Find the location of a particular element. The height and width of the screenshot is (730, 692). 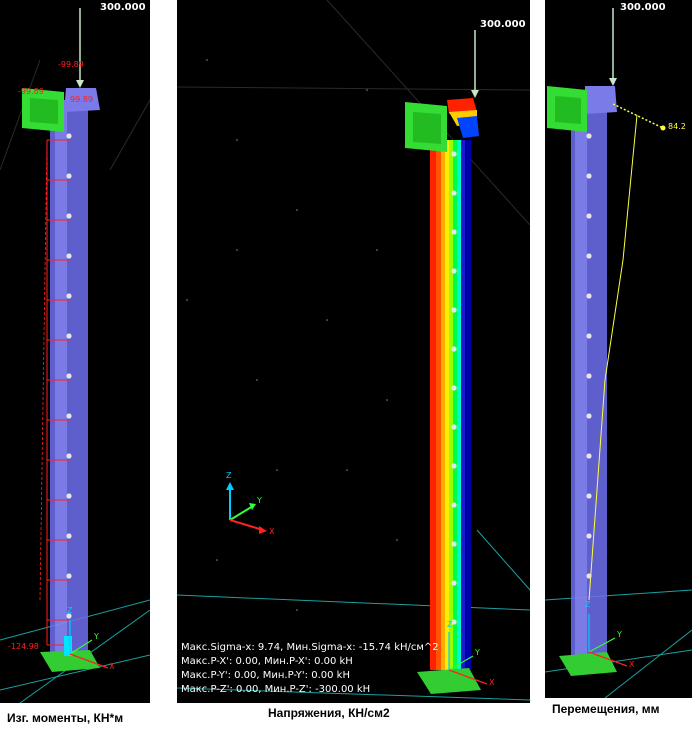

displacement-value: 84.2 is located at coordinates (677, 126).